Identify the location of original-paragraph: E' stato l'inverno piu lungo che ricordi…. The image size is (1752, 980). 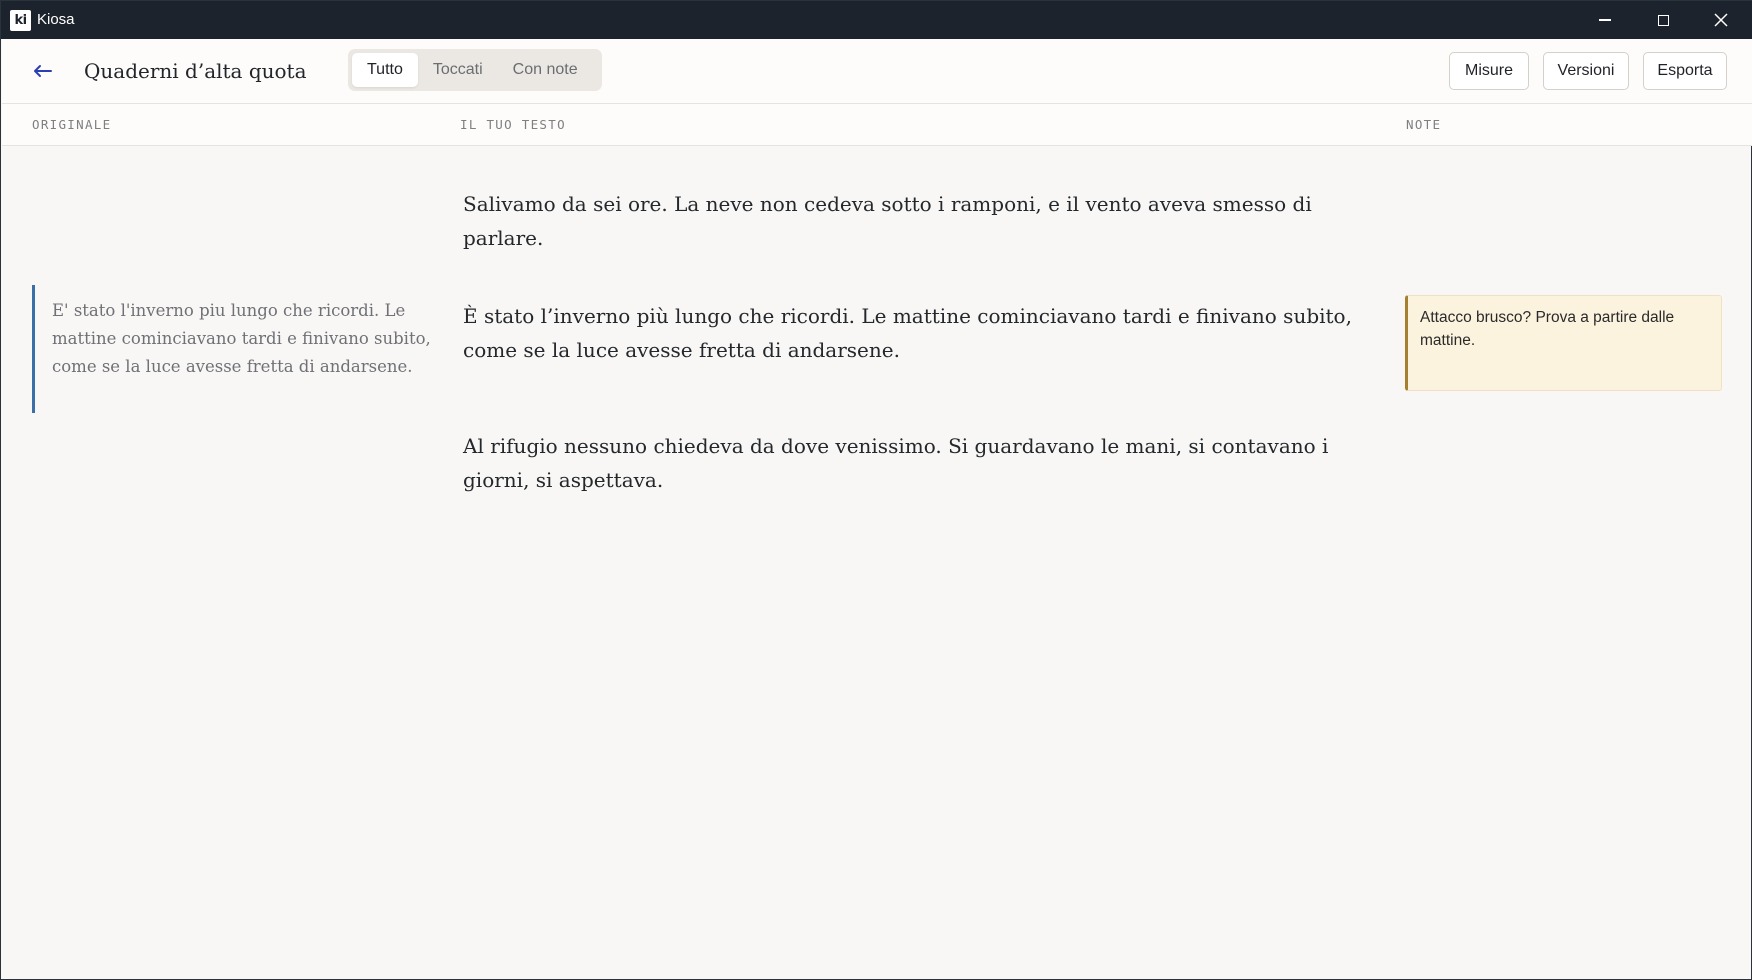
(232, 349).